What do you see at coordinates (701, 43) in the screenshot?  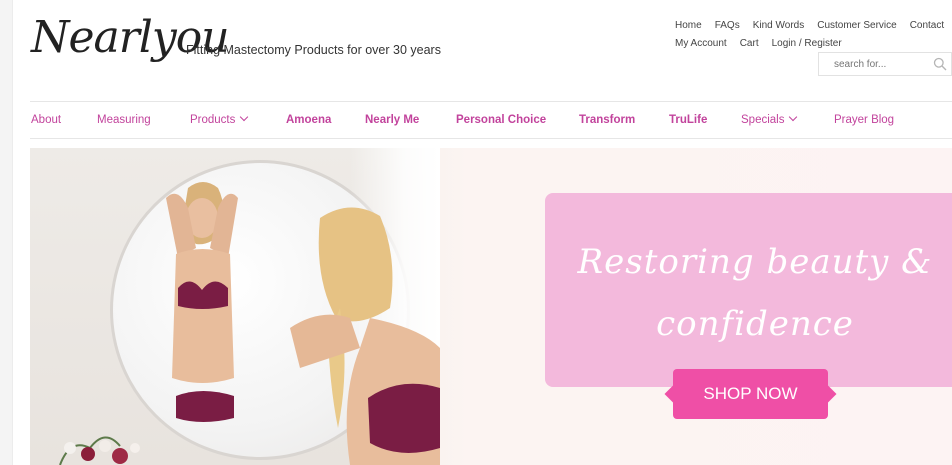 I see `top-link-my-account: My Account` at bounding box center [701, 43].